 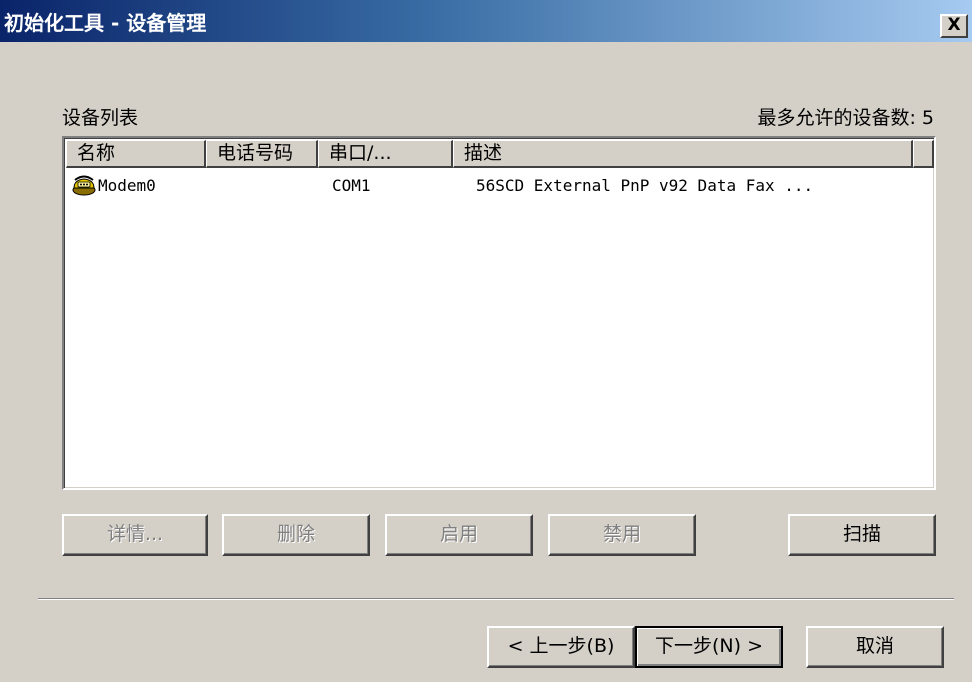 What do you see at coordinates (296, 535) in the screenshot?
I see `delete-button: 删除` at bounding box center [296, 535].